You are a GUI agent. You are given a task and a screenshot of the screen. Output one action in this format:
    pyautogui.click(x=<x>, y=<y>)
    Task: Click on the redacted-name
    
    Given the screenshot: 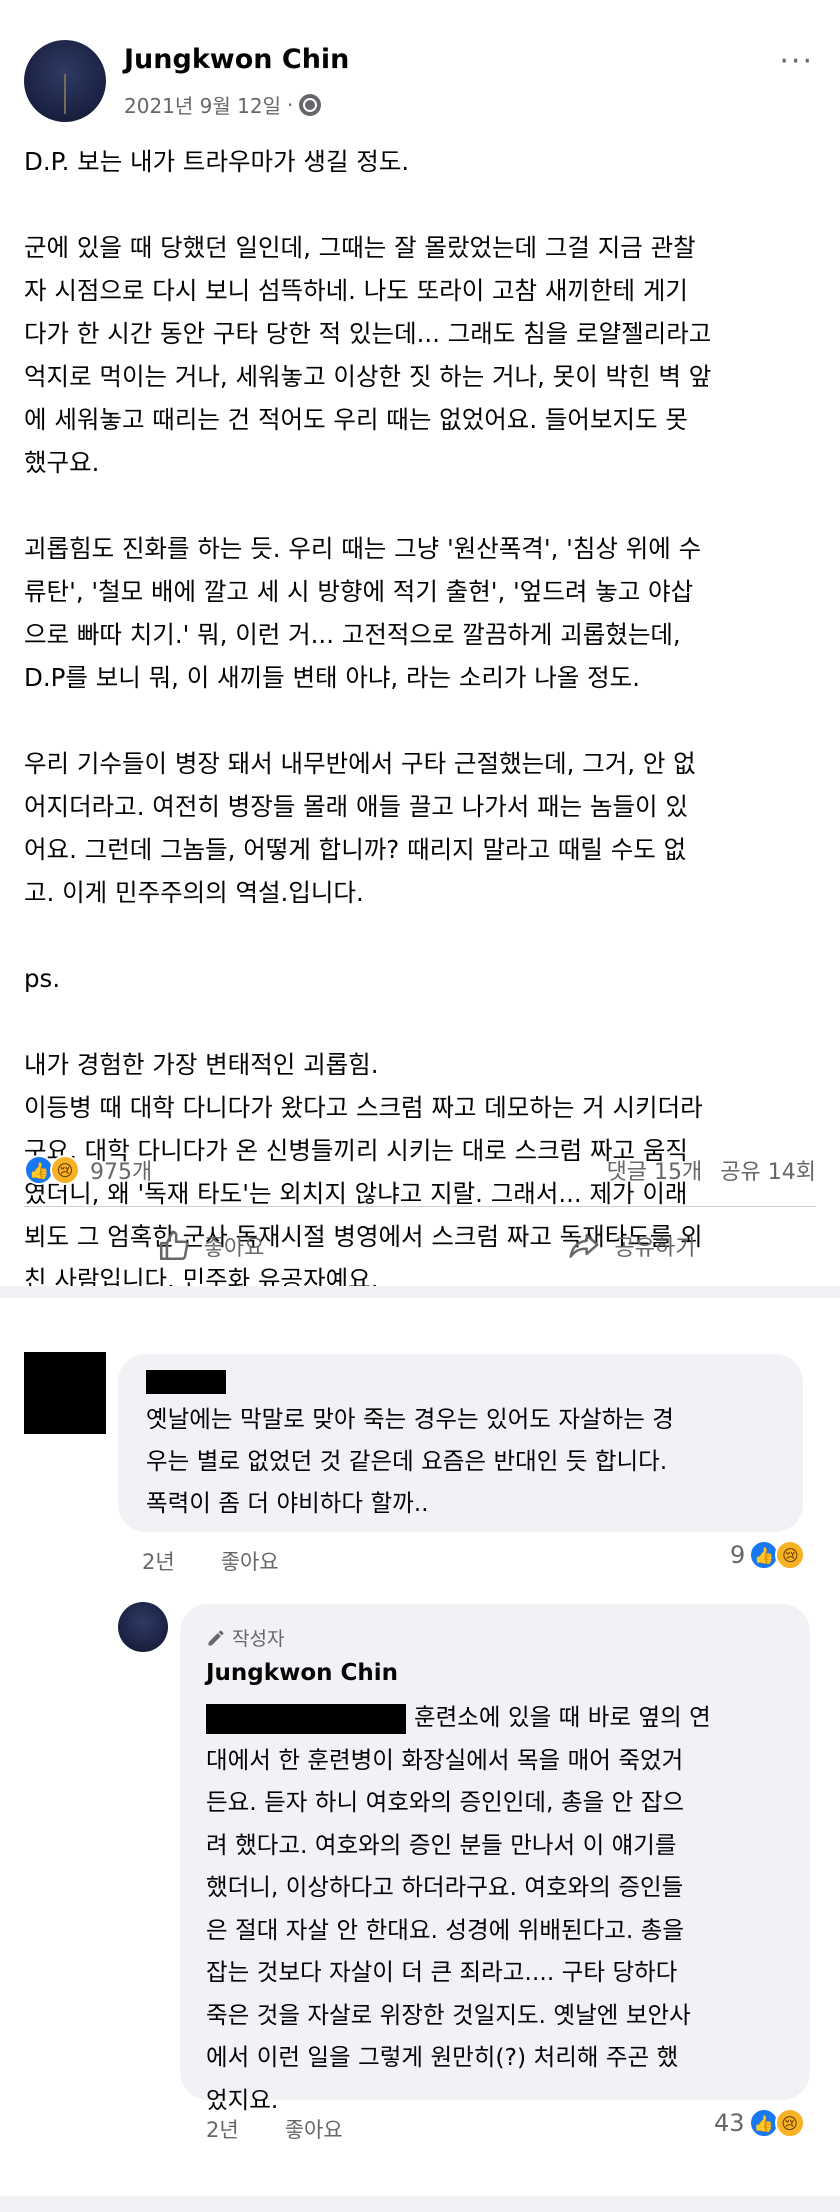 What is the action you would take?
    pyautogui.click(x=186, y=1382)
    